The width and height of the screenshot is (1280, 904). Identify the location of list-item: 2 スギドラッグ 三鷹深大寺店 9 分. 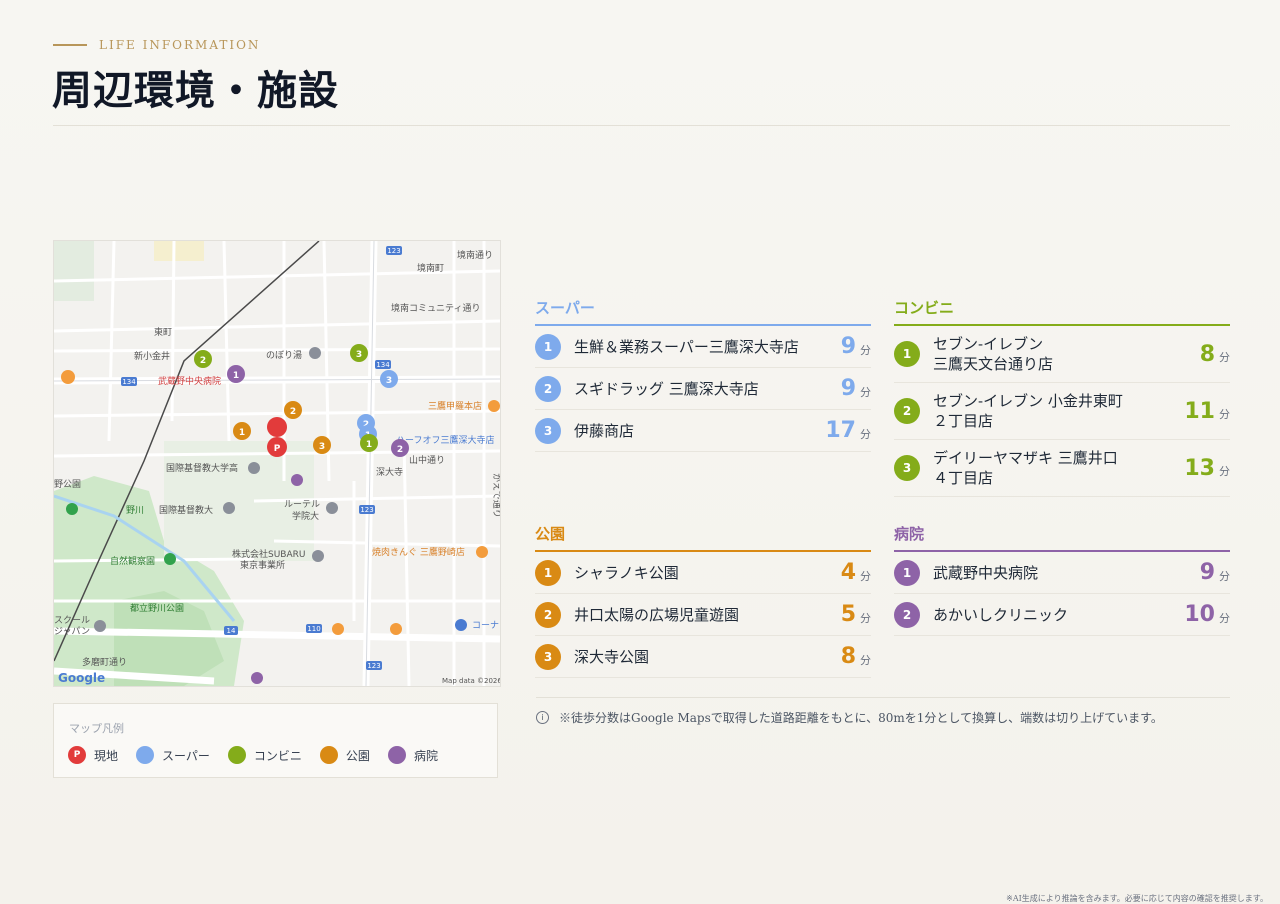
(703, 389).